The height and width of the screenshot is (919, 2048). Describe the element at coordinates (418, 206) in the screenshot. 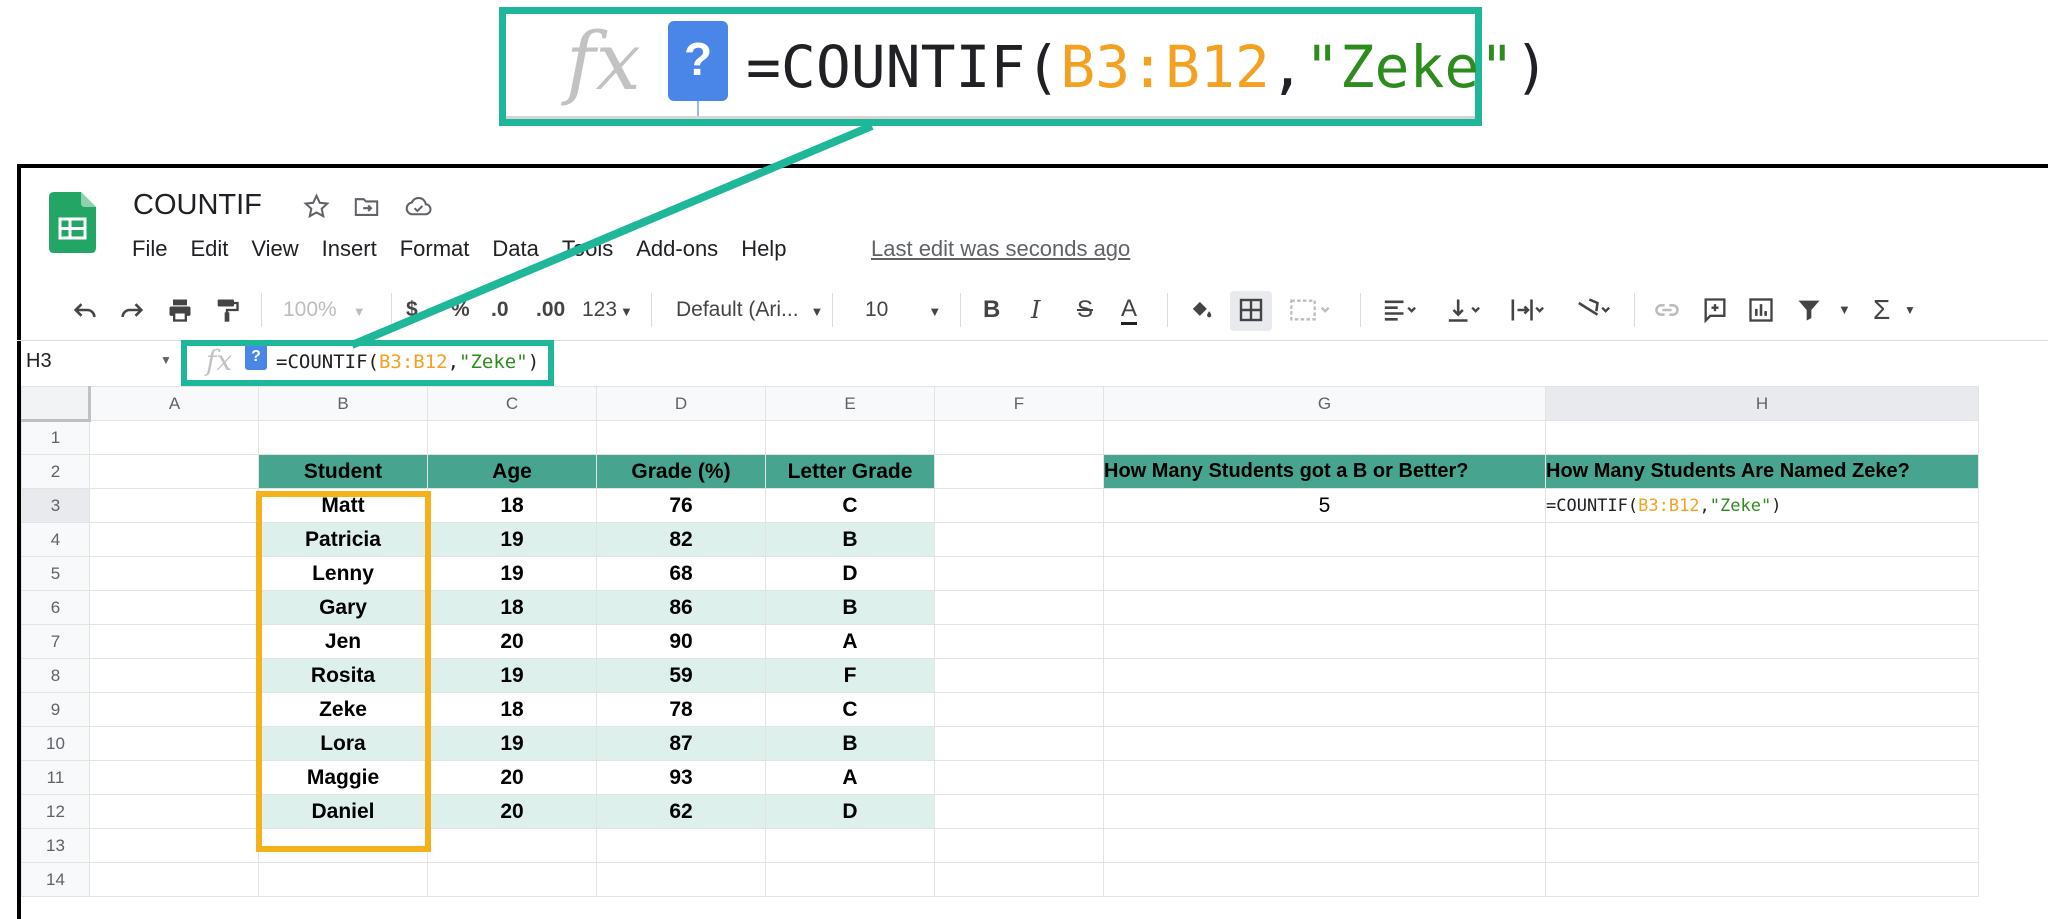

I see `cloud-saved-icon` at that location.